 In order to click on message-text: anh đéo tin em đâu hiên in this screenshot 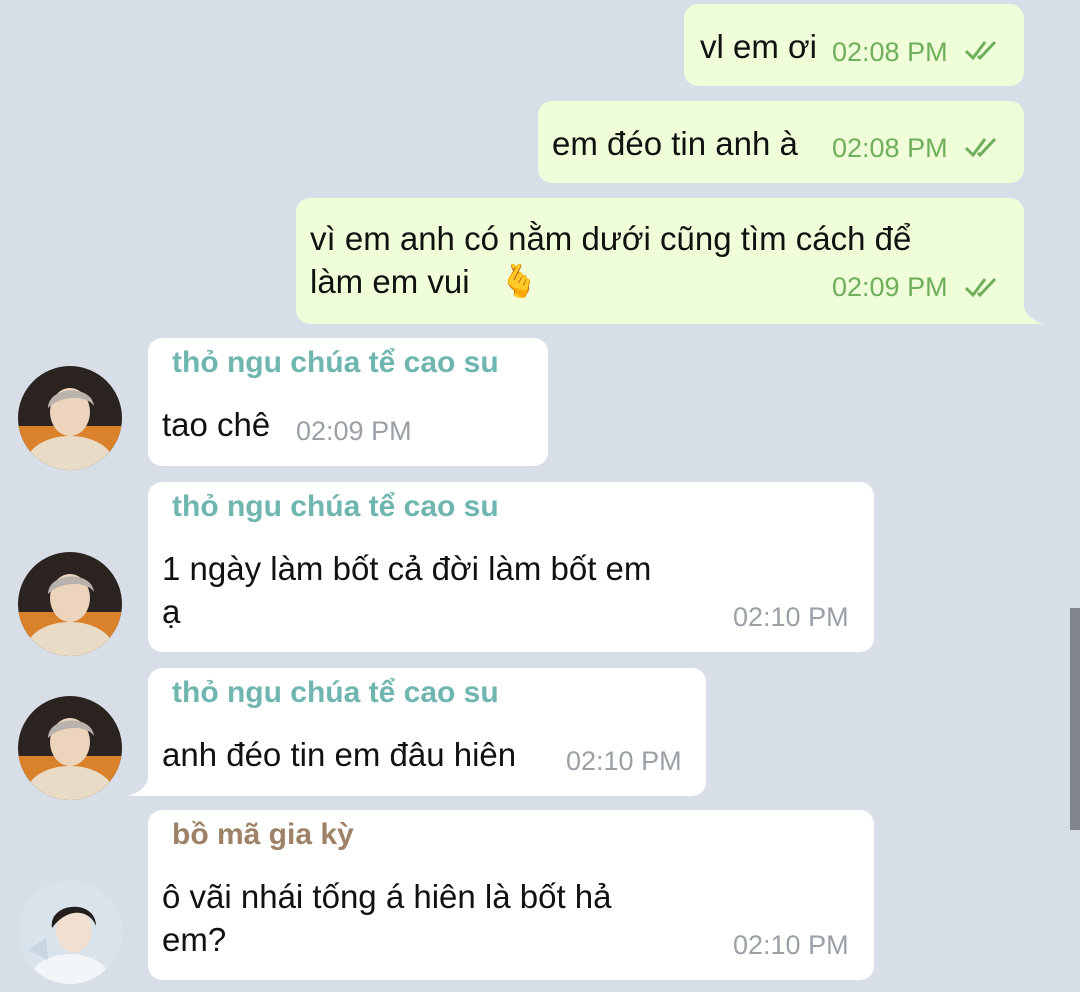, I will do `click(339, 754)`.